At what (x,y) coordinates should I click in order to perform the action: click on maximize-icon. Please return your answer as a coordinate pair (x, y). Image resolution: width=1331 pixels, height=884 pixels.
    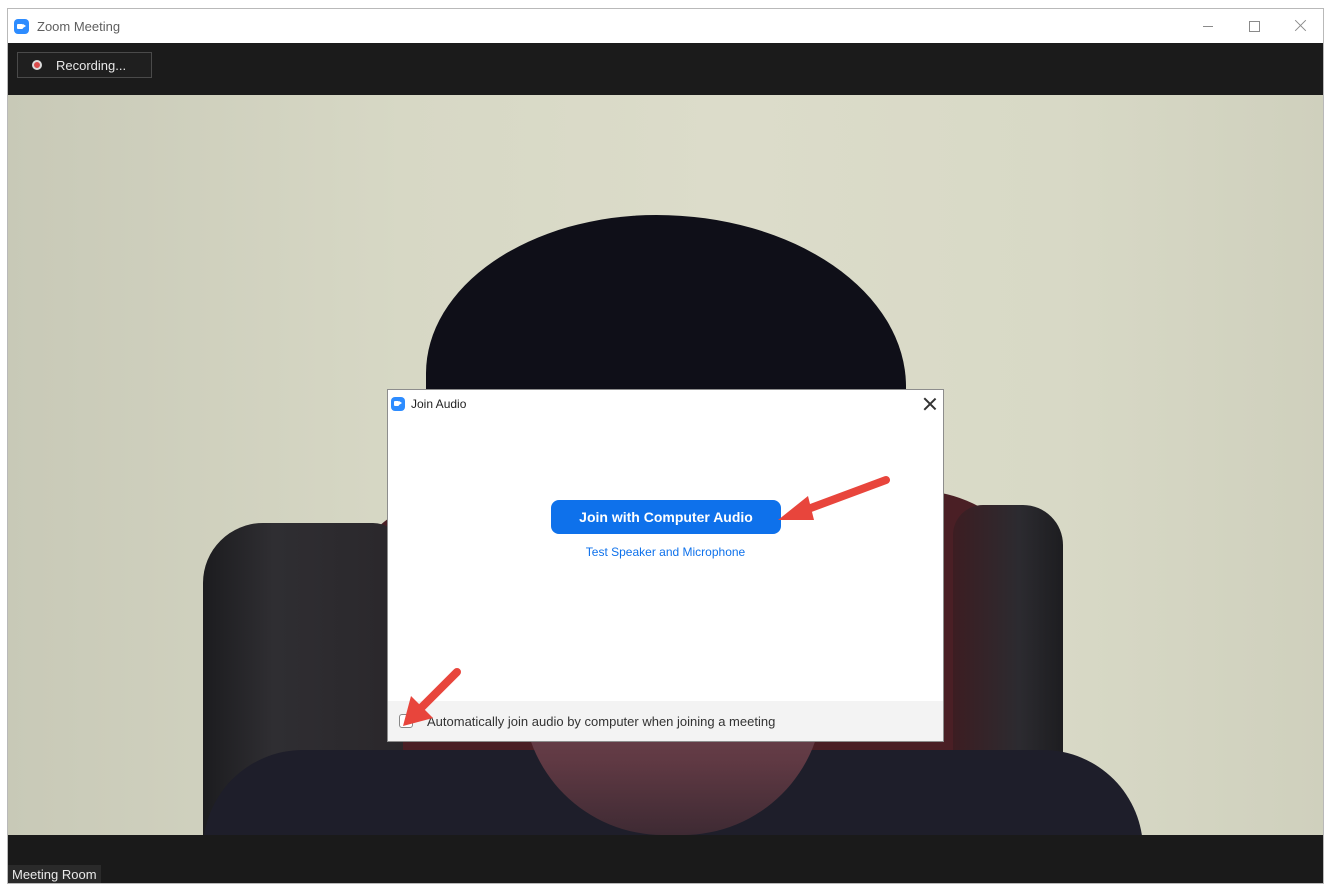
    Looking at the image, I should click on (1254, 26).